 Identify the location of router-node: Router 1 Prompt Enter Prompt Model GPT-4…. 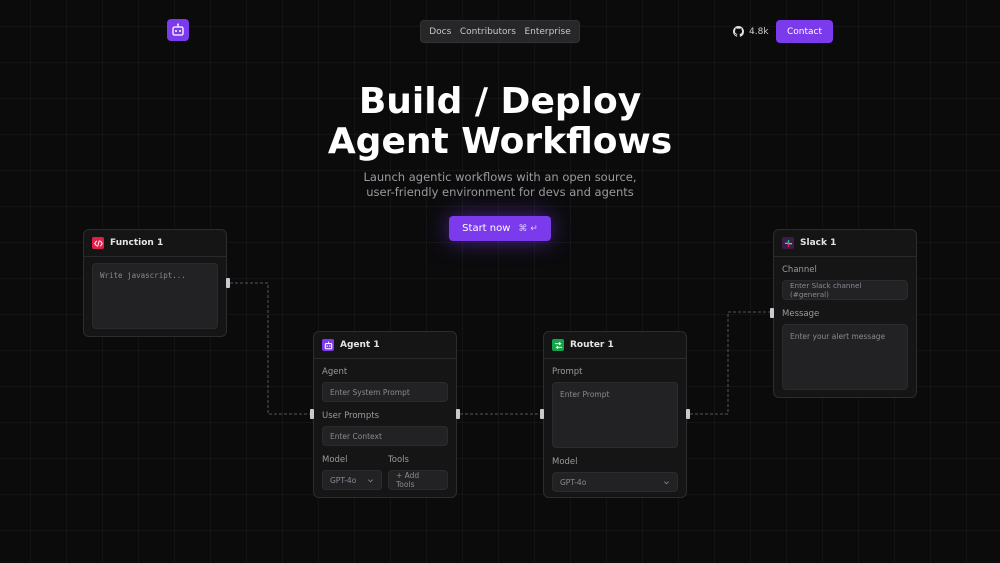
(615, 414).